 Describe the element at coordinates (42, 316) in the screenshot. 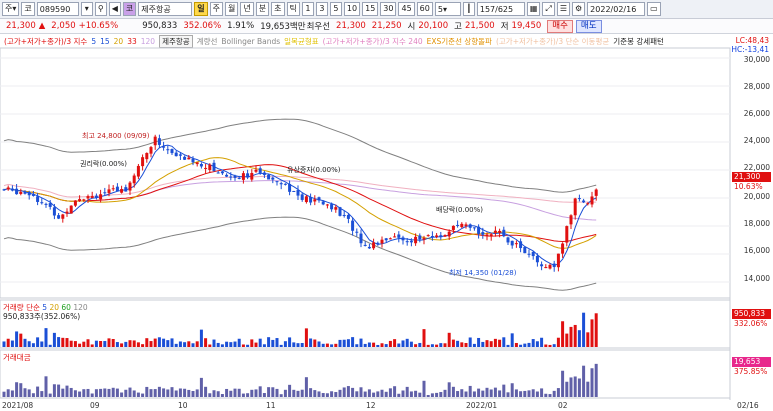

I see `volume-value-label: 950,833주(352.06%)` at that location.